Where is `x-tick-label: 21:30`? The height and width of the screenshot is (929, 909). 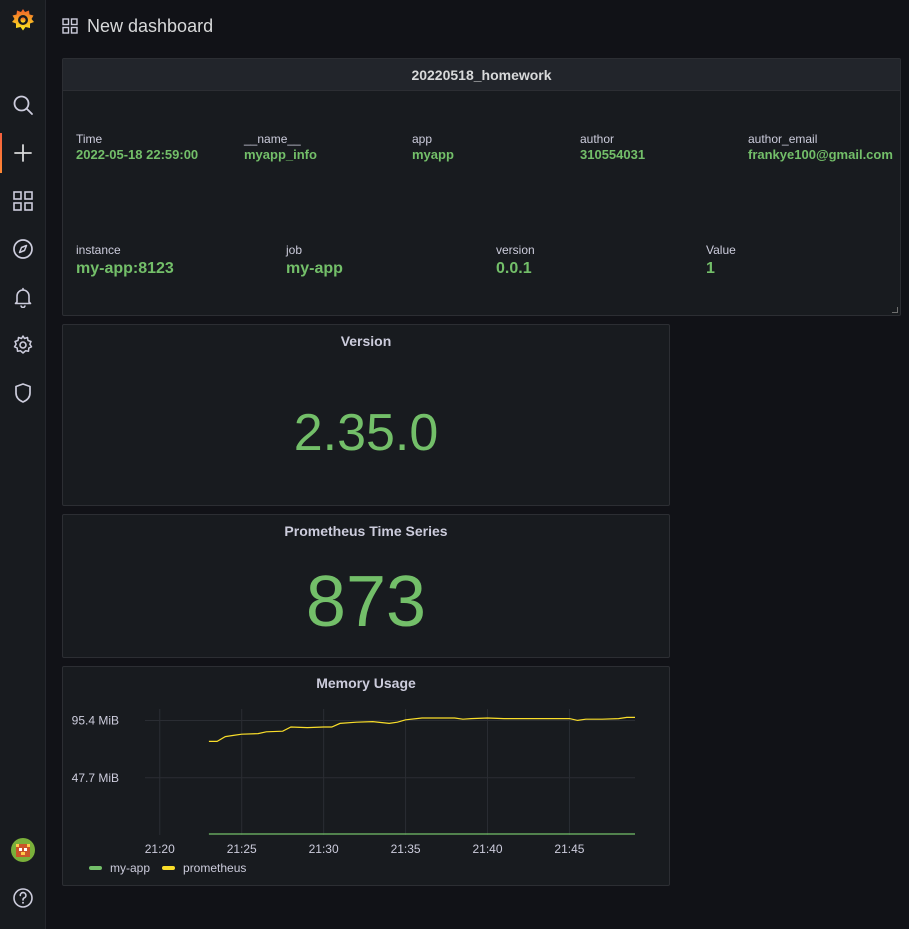
x-tick-label: 21:30 is located at coordinates (324, 849).